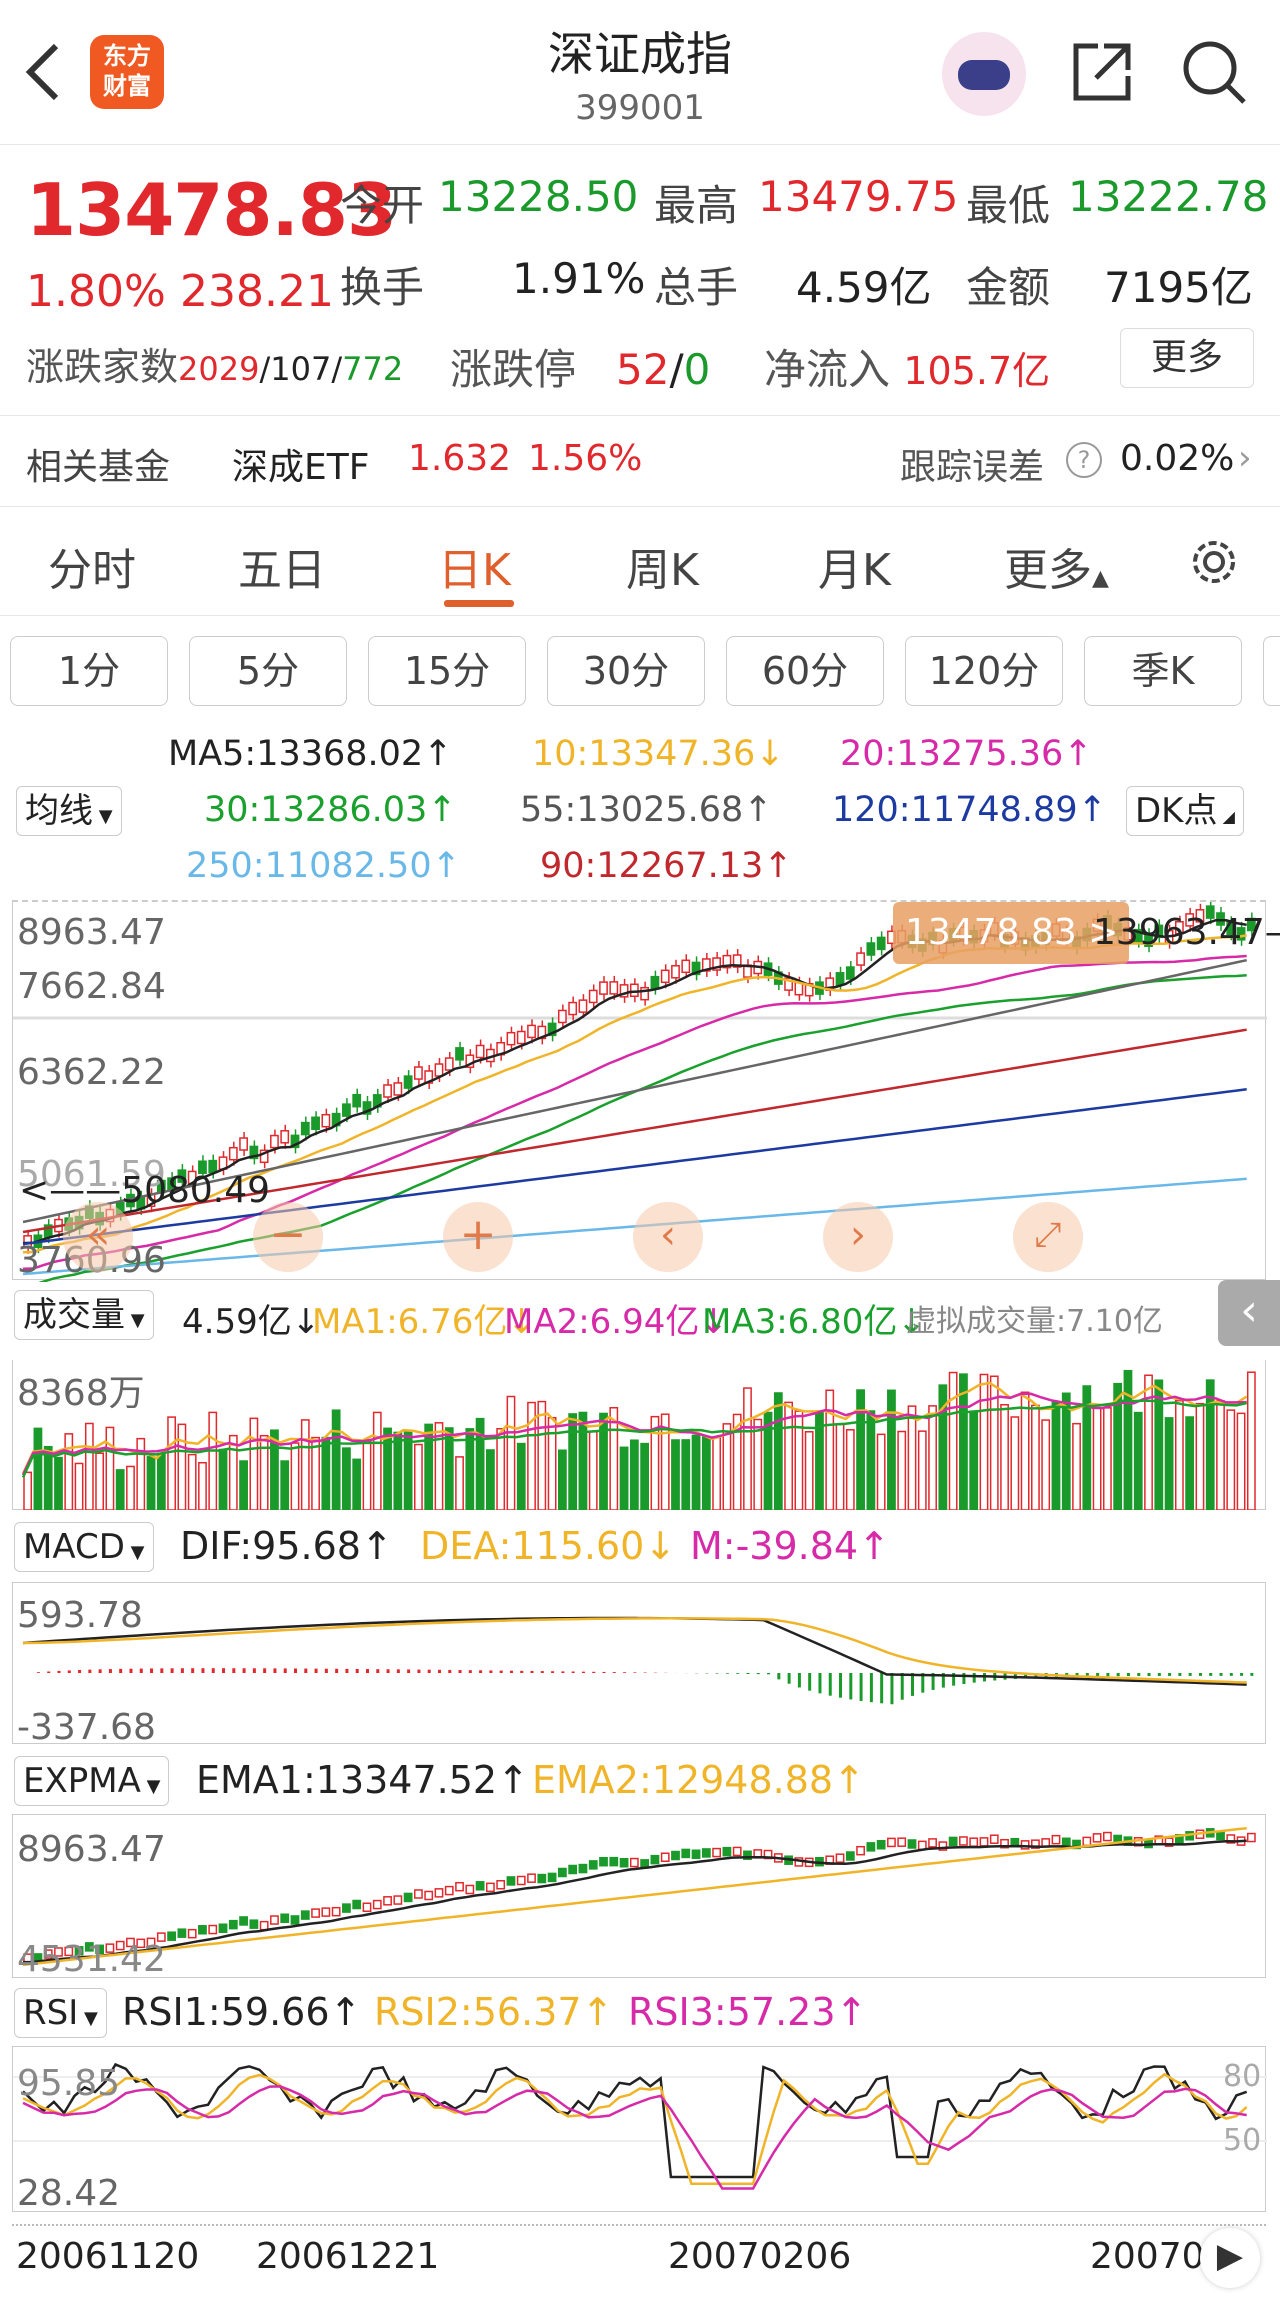  Describe the element at coordinates (268, 671) in the screenshot. I see `period-5min: 5分` at that location.